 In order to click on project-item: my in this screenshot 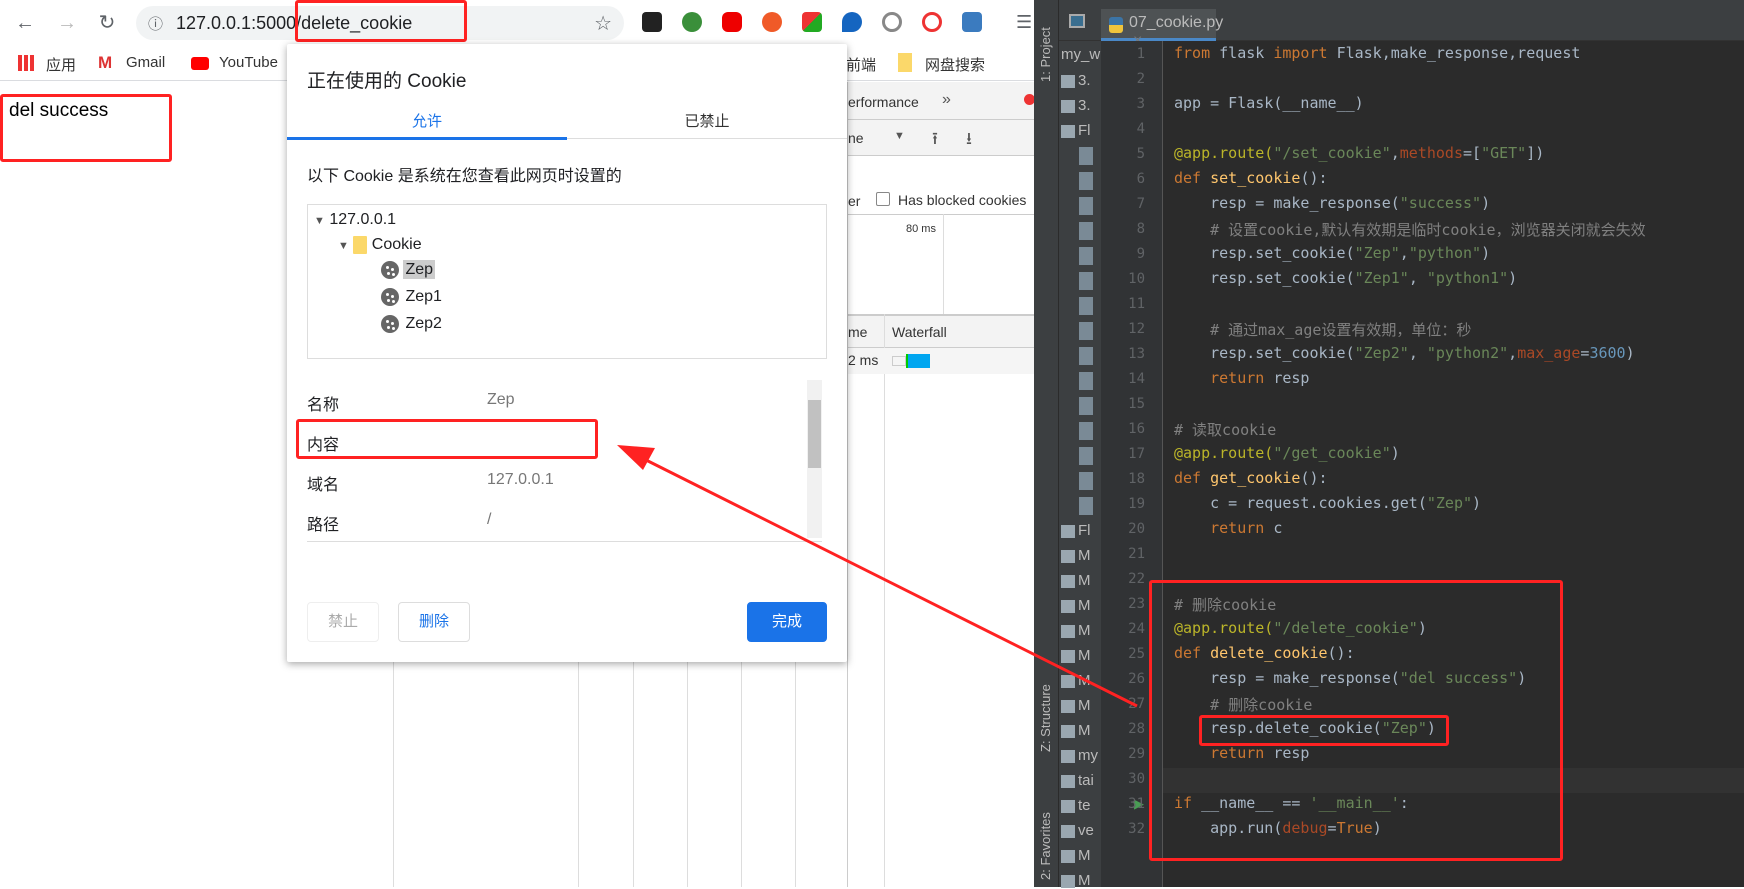, I will do `click(1079, 755)`.